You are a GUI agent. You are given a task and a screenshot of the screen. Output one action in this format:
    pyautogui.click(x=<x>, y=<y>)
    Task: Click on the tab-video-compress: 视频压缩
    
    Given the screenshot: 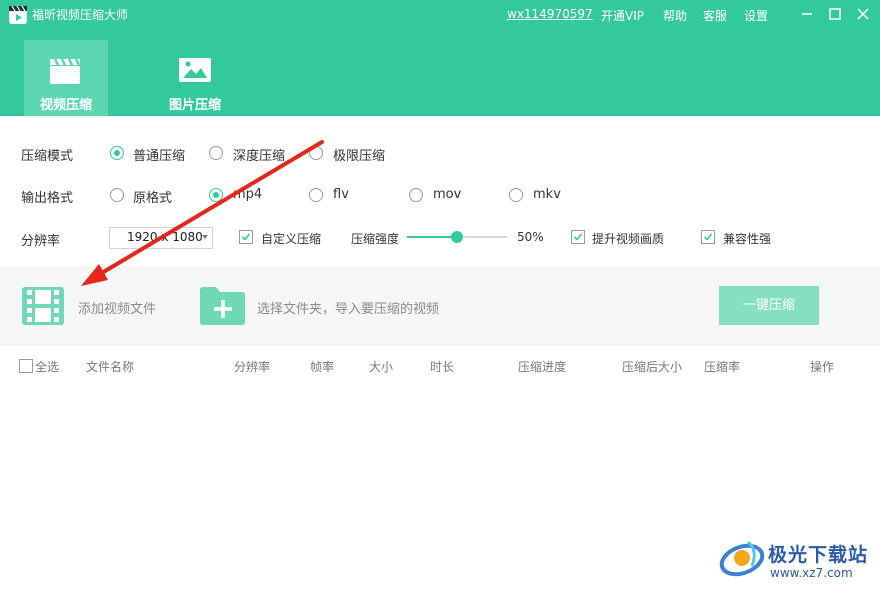 What is the action you would take?
    pyautogui.click(x=66, y=78)
    